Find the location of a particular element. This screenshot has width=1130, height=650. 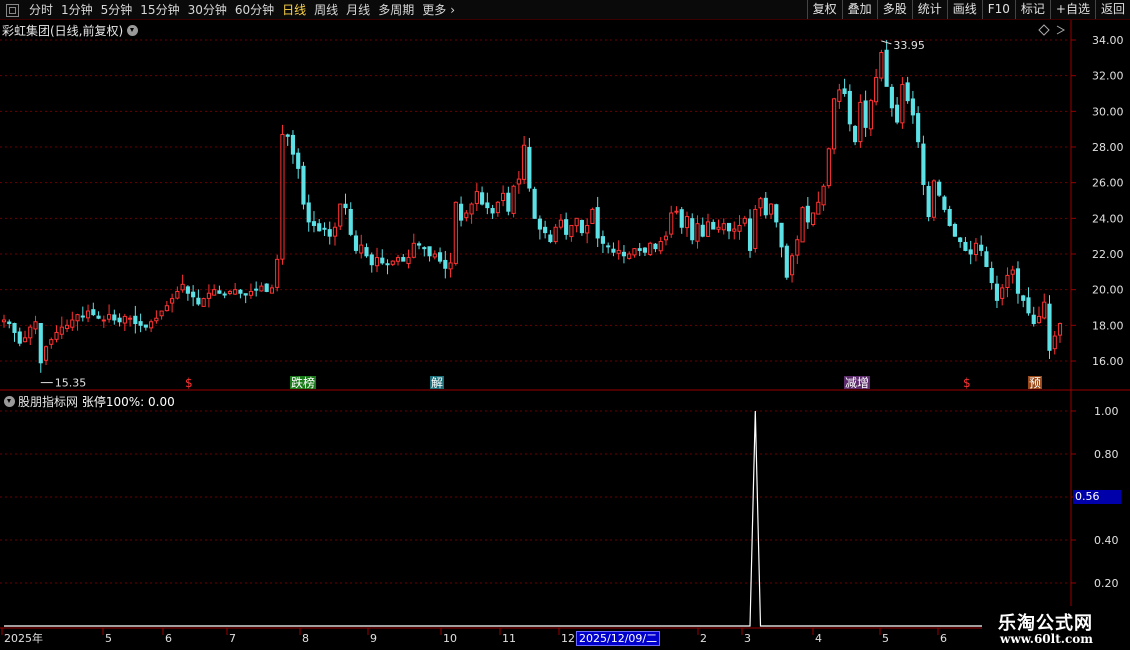

diamond-icon is located at coordinates (1044, 30).